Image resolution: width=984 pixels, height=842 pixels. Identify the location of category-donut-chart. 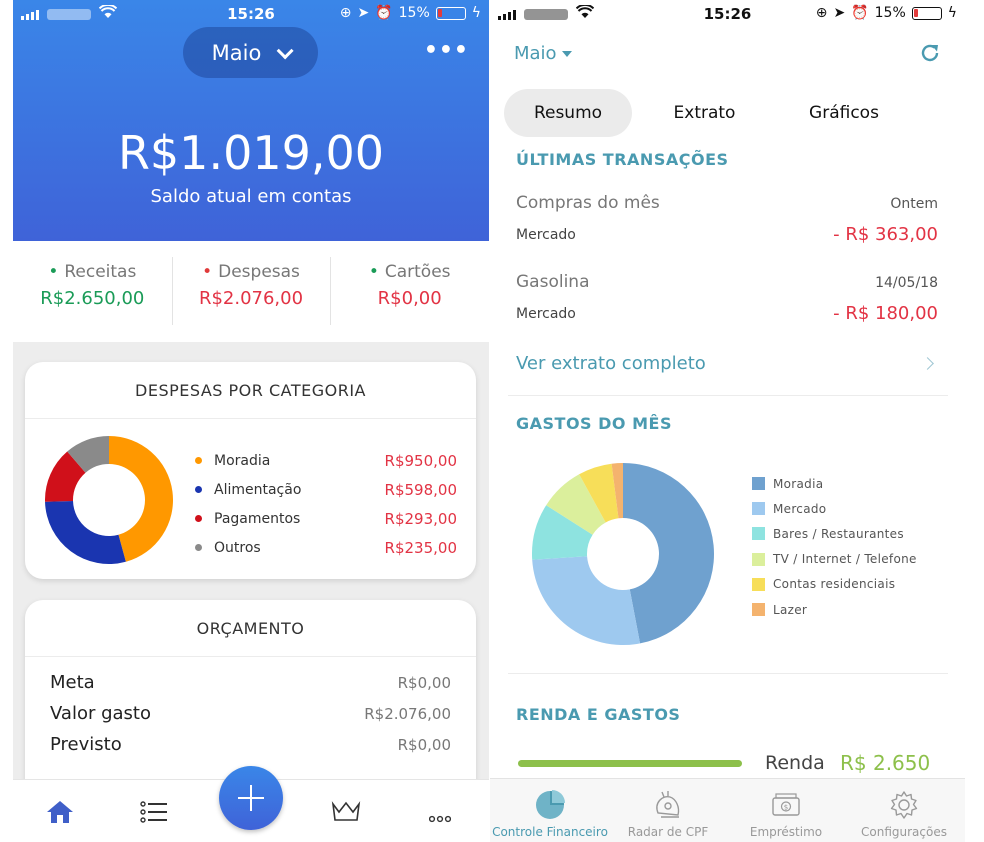
(109, 500).